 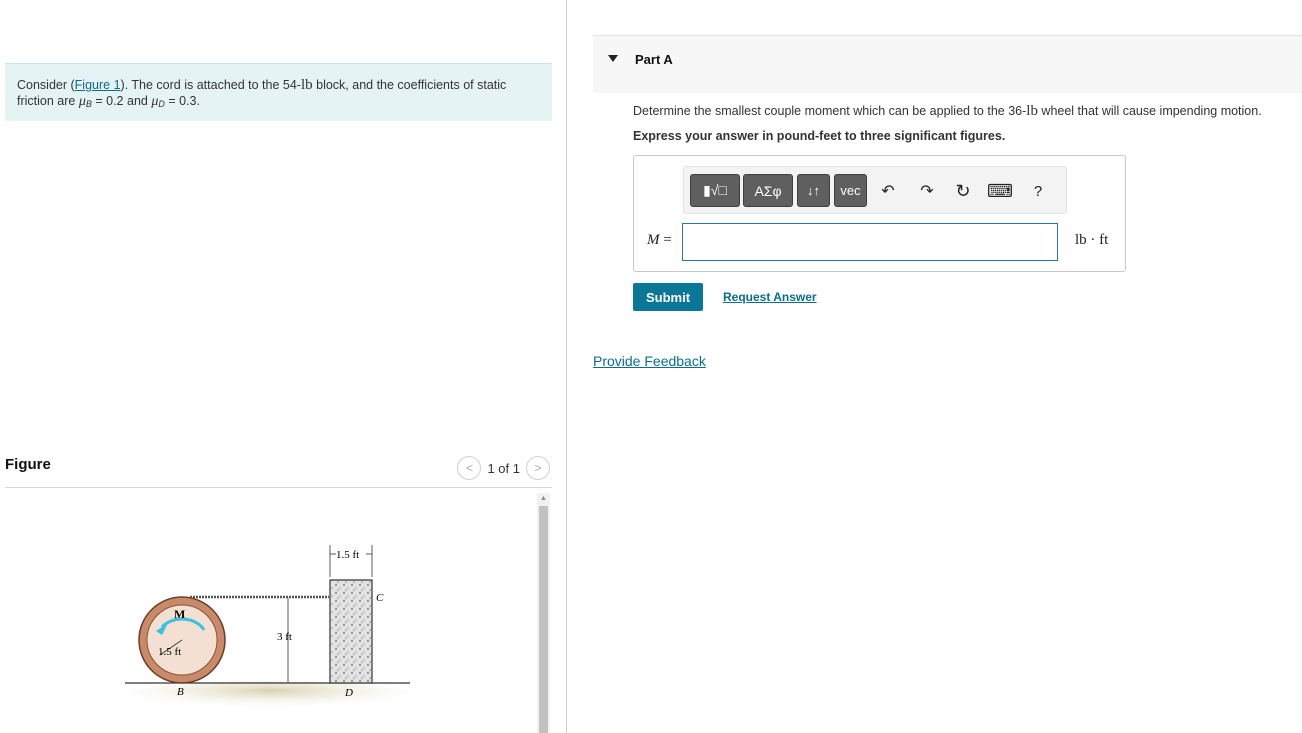 I want to click on undo-icon: ↶, so click(x=888, y=191).